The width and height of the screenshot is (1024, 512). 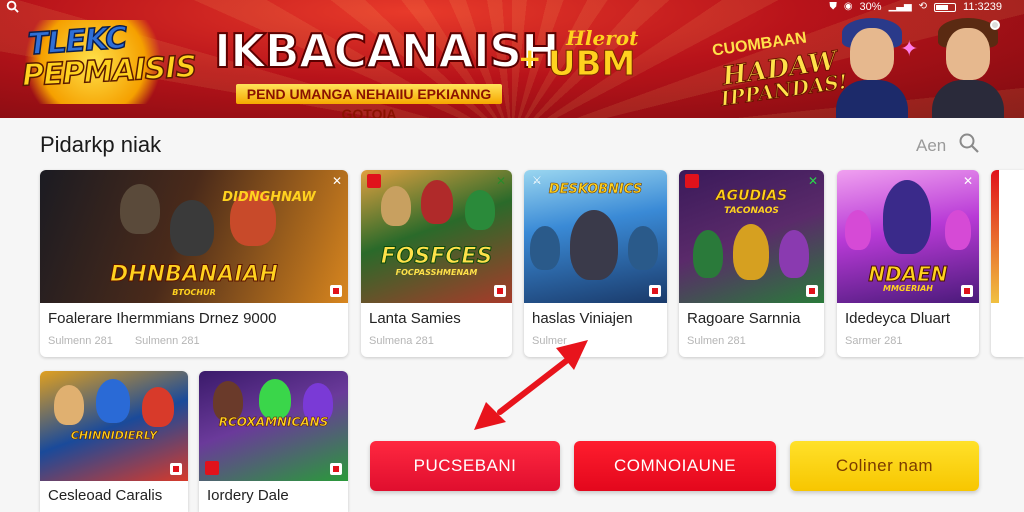 I want to click on signal-bars-icon: ▁▃▅, so click(x=900, y=6).